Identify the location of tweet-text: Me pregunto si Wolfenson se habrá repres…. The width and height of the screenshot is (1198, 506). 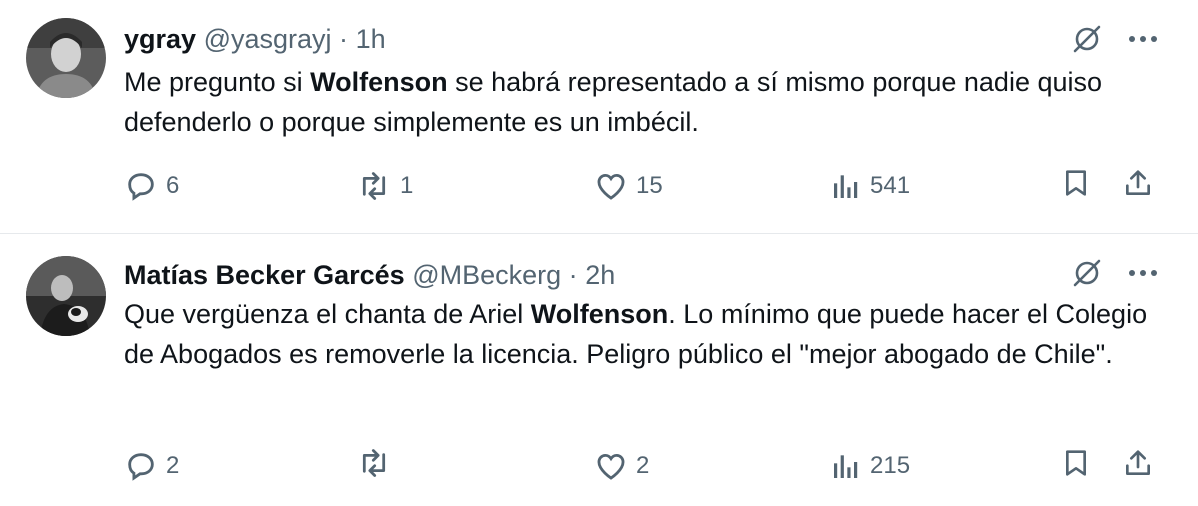
(644, 102).